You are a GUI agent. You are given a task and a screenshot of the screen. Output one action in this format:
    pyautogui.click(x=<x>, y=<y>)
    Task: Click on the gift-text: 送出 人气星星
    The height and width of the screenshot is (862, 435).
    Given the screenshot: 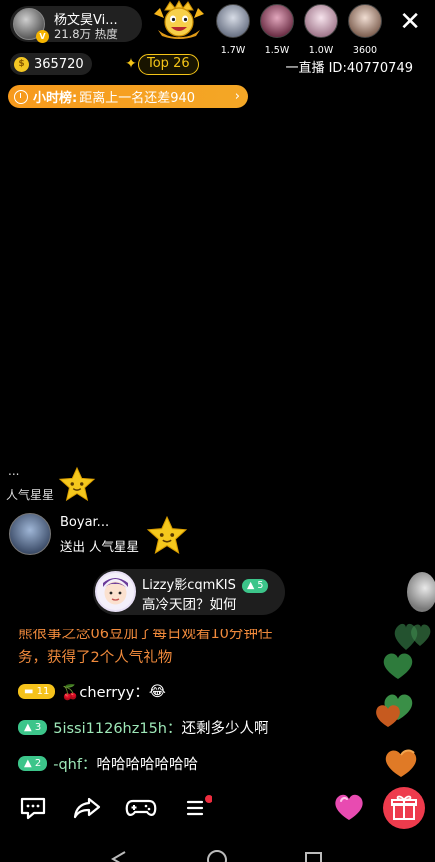 What is the action you would take?
    pyautogui.click(x=99, y=546)
    